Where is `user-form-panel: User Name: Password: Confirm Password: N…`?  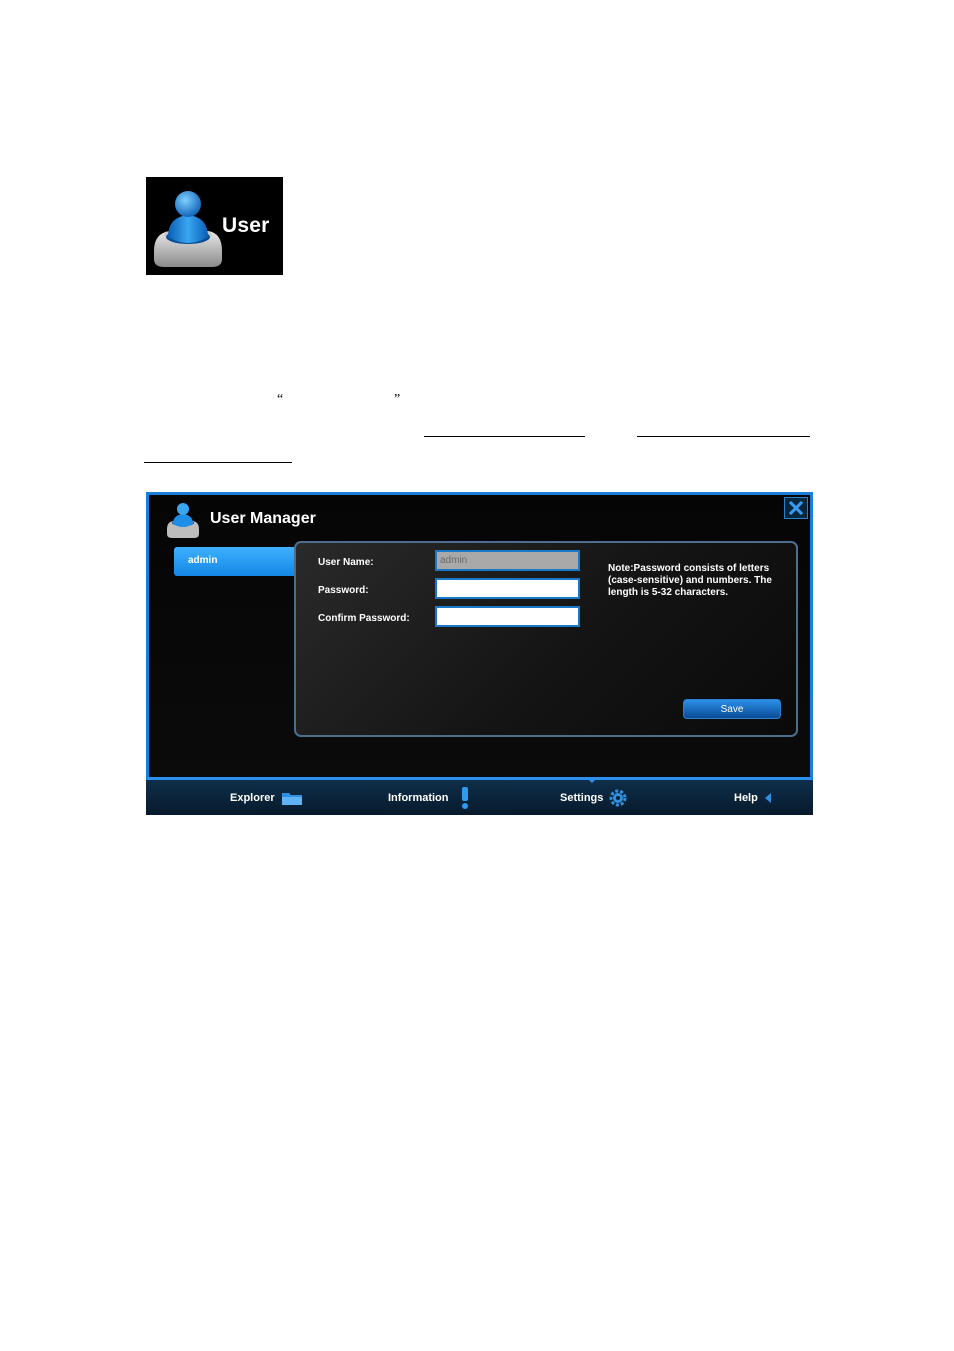 user-form-panel: User Name: Password: Confirm Password: N… is located at coordinates (546, 639).